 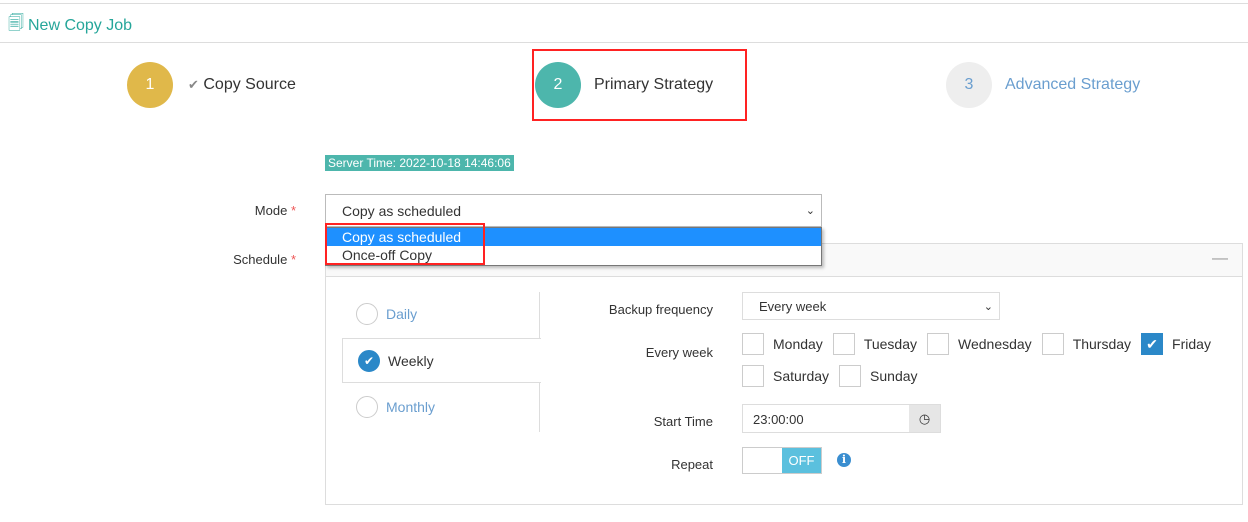 I want to click on schedule-label: Schedule *, so click(x=264, y=259).